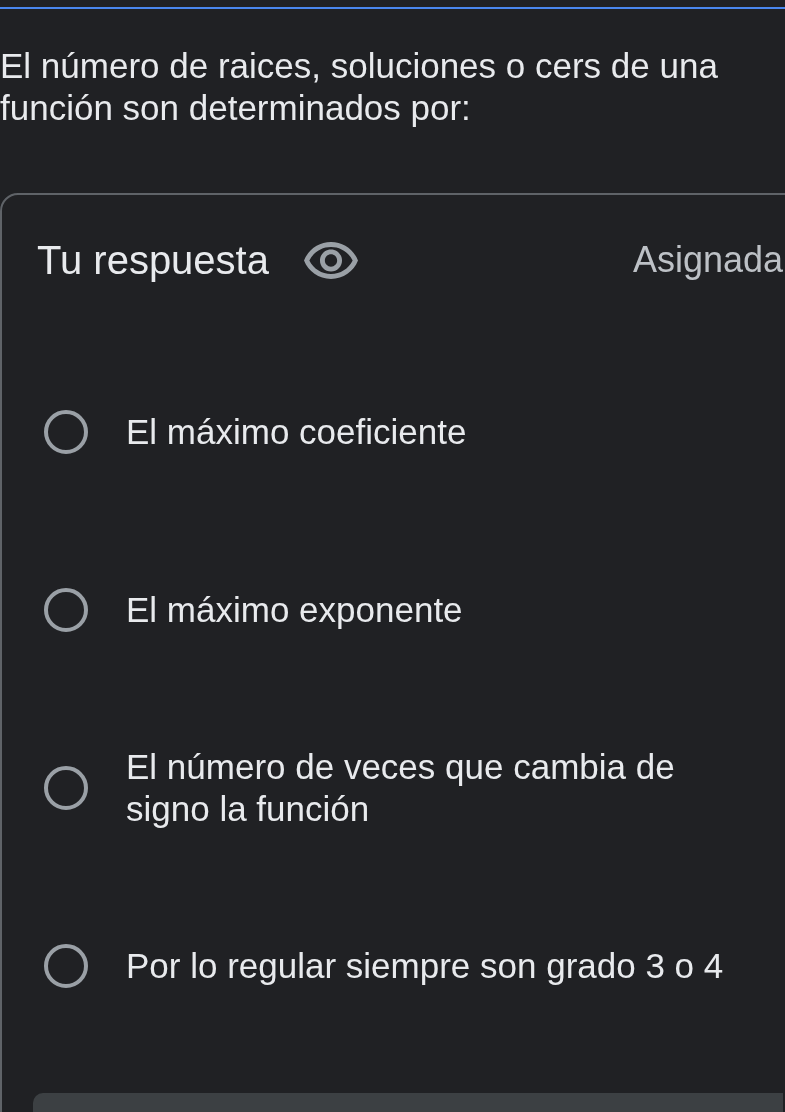 The image size is (785, 1112). Describe the element at coordinates (153, 260) in the screenshot. I see `answer-title: Tu respuesta` at that location.